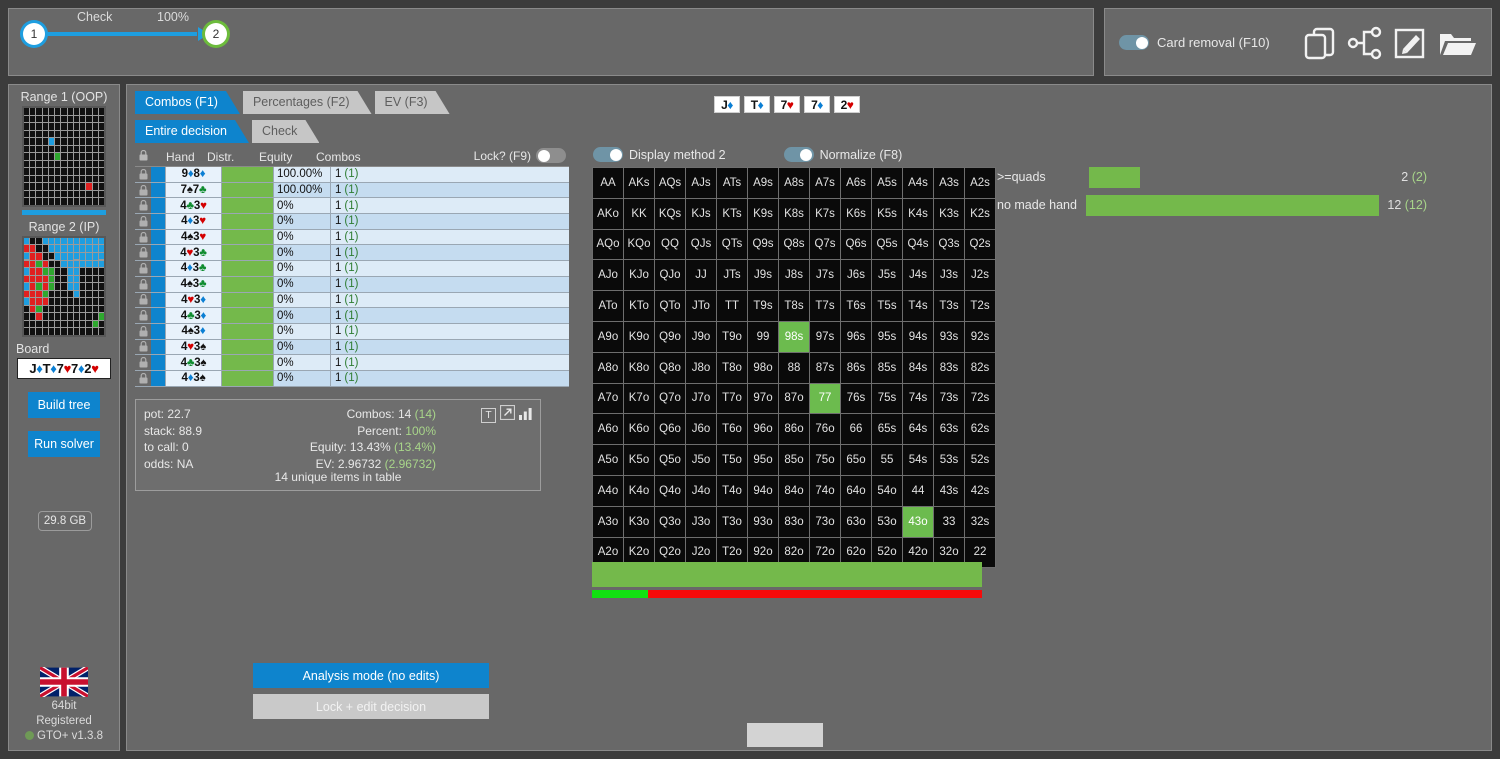  I want to click on matrix-cell-A9o: A9o, so click(608, 336).